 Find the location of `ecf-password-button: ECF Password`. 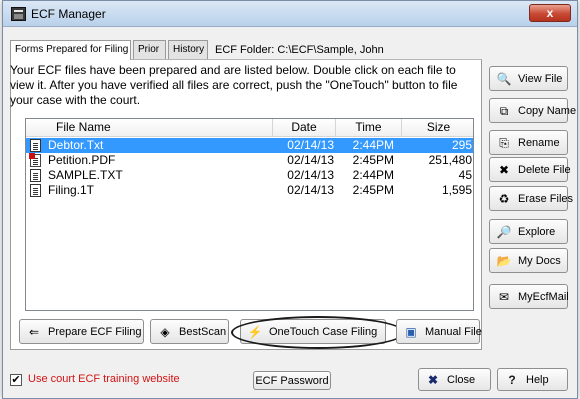

ecf-password-button: ECF Password is located at coordinates (292, 380).